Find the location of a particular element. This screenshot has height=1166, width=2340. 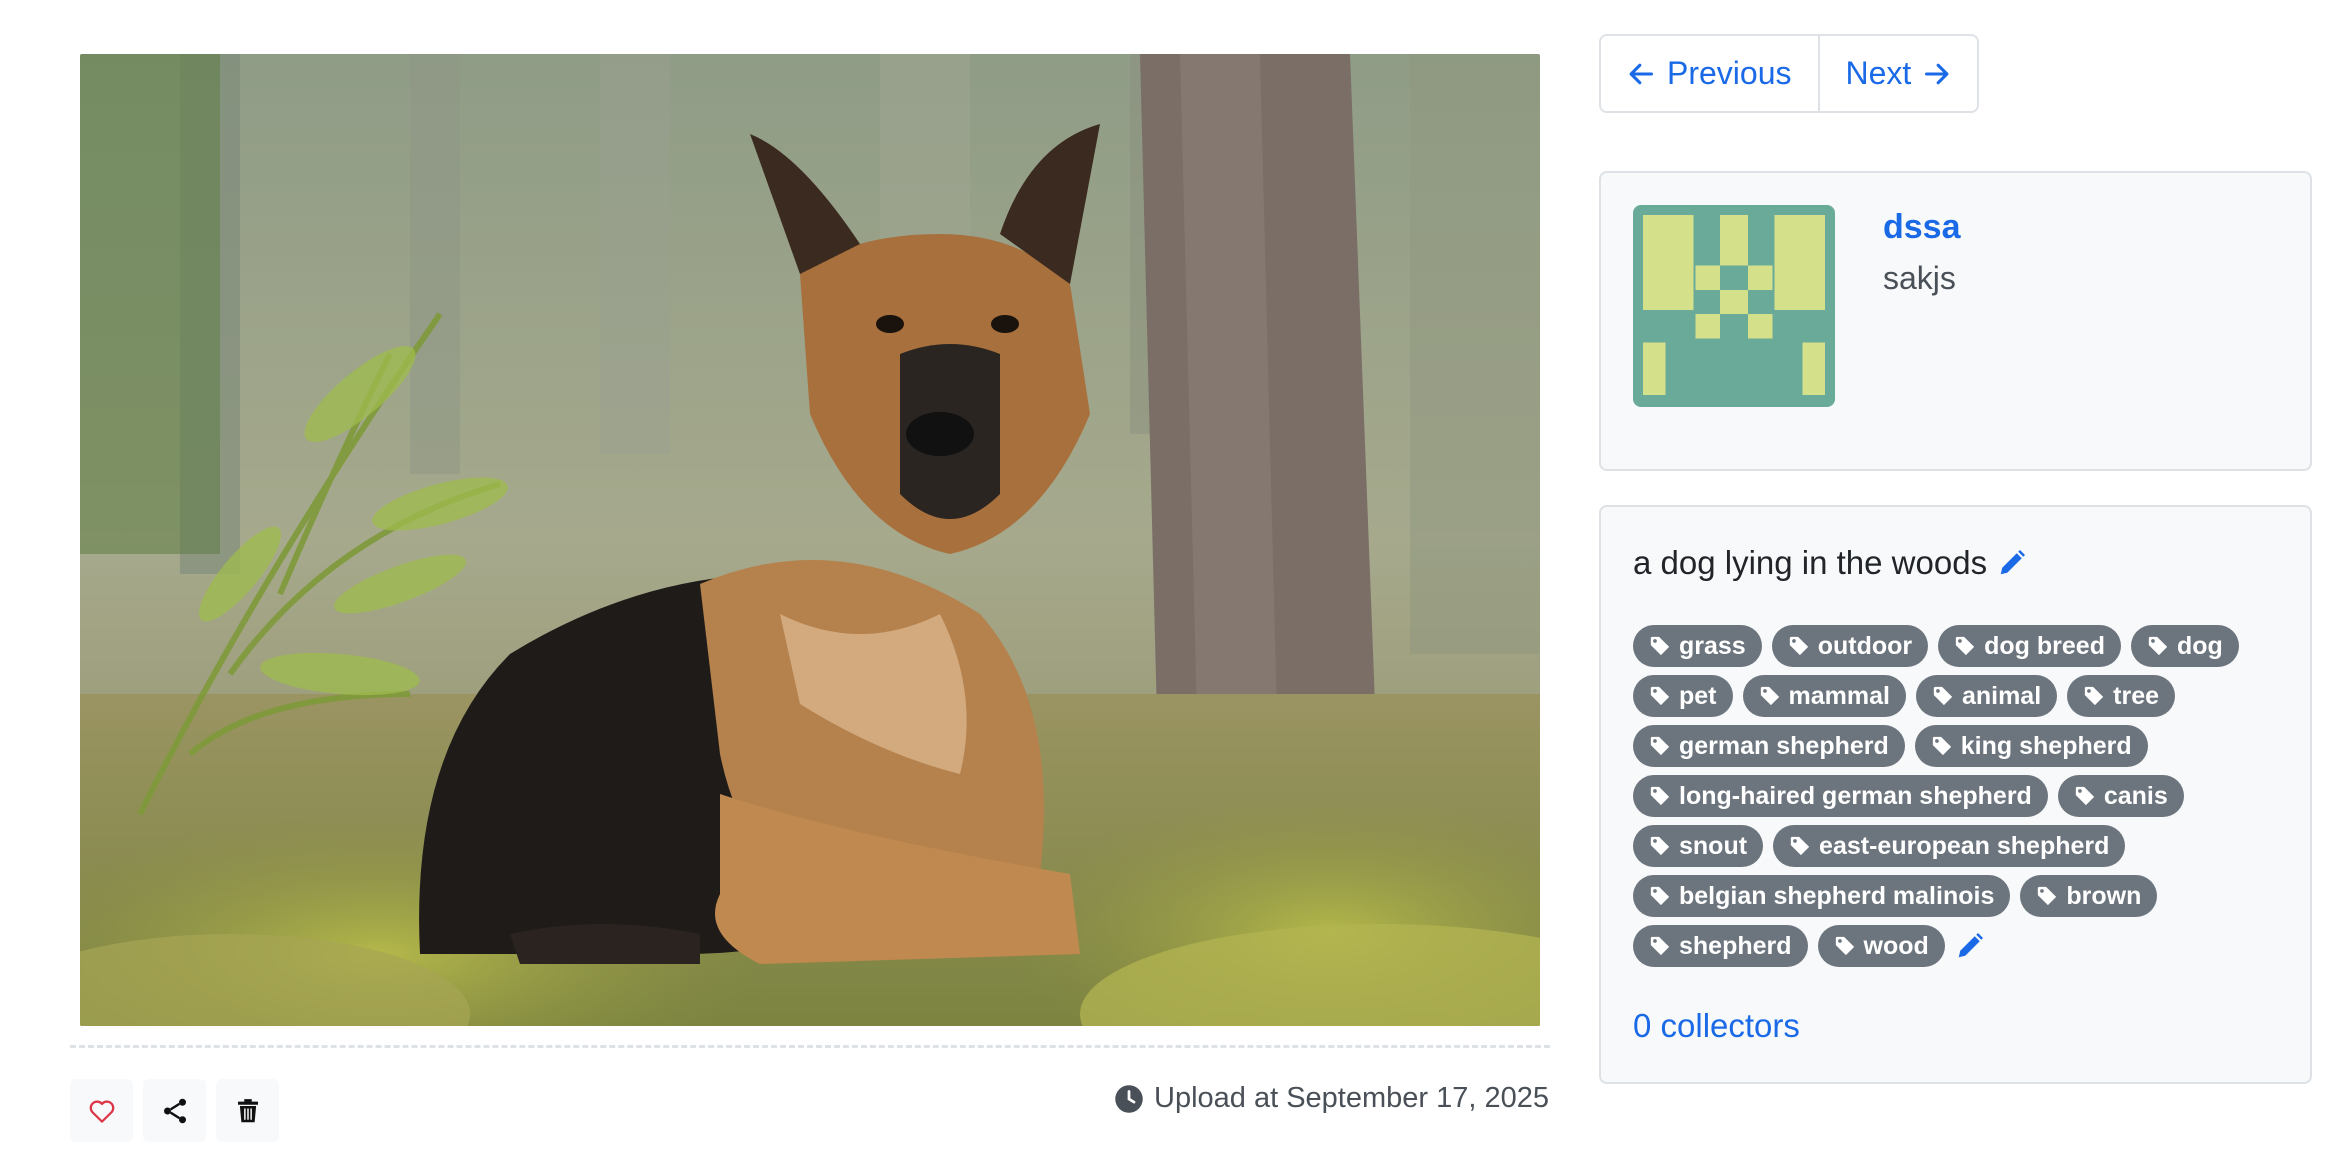

pager: Previous Next is located at coordinates (1789, 73).